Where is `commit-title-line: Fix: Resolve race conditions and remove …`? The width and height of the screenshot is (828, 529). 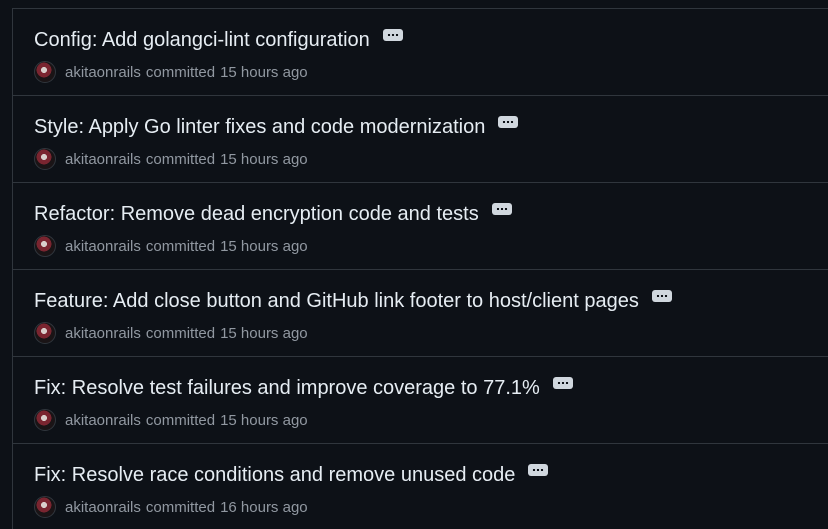 commit-title-line: Fix: Resolve race conditions and remove … is located at coordinates (291, 475).